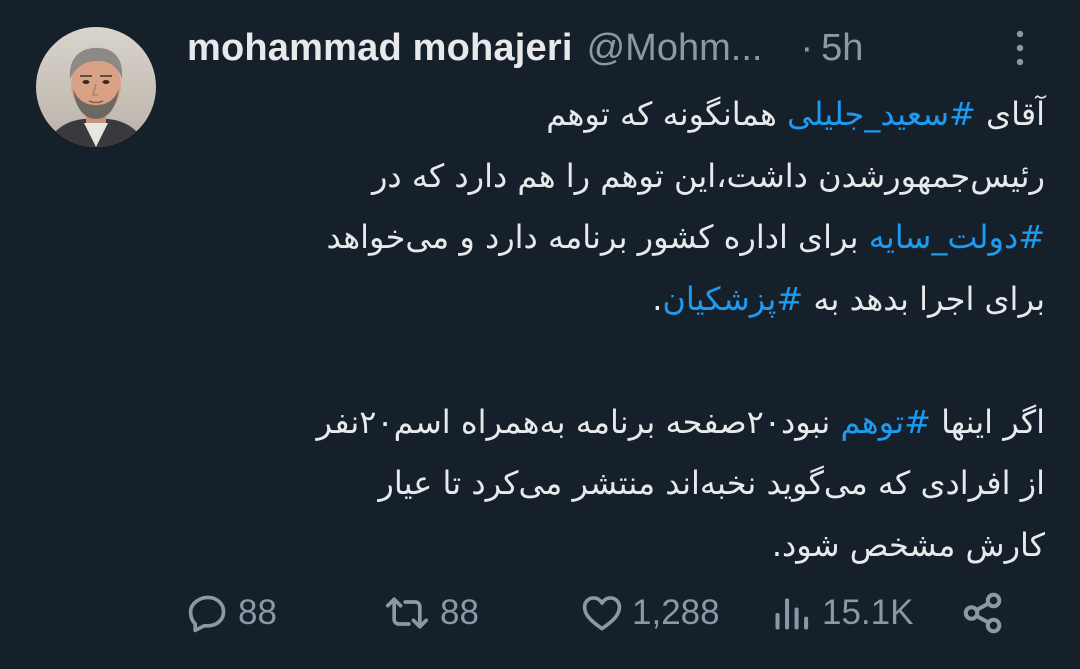 The height and width of the screenshot is (669, 1080). What do you see at coordinates (407, 613) in the screenshot?
I see `retweet-icon` at bounding box center [407, 613].